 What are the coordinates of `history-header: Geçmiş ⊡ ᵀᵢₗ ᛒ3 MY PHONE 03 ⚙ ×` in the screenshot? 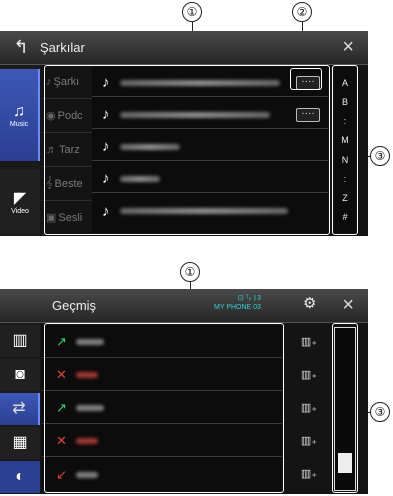 It's located at (184, 306).